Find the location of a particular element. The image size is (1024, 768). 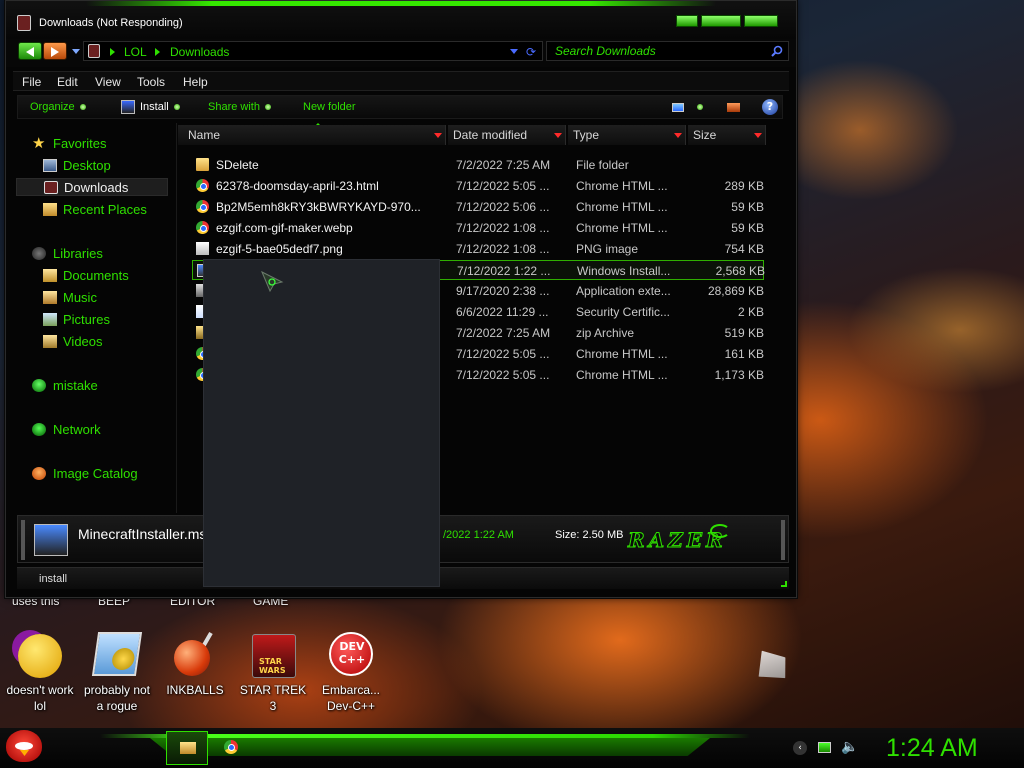

back-button is located at coordinates (30, 51).